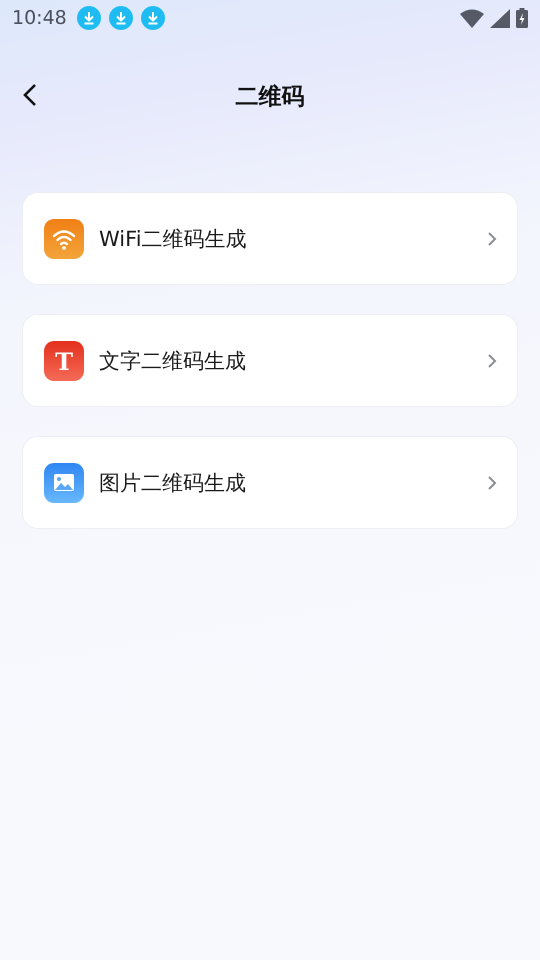  What do you see at coordinates (522, 18) in the screenshot?
I see `battery-icon` at bounding box center [522, 18].